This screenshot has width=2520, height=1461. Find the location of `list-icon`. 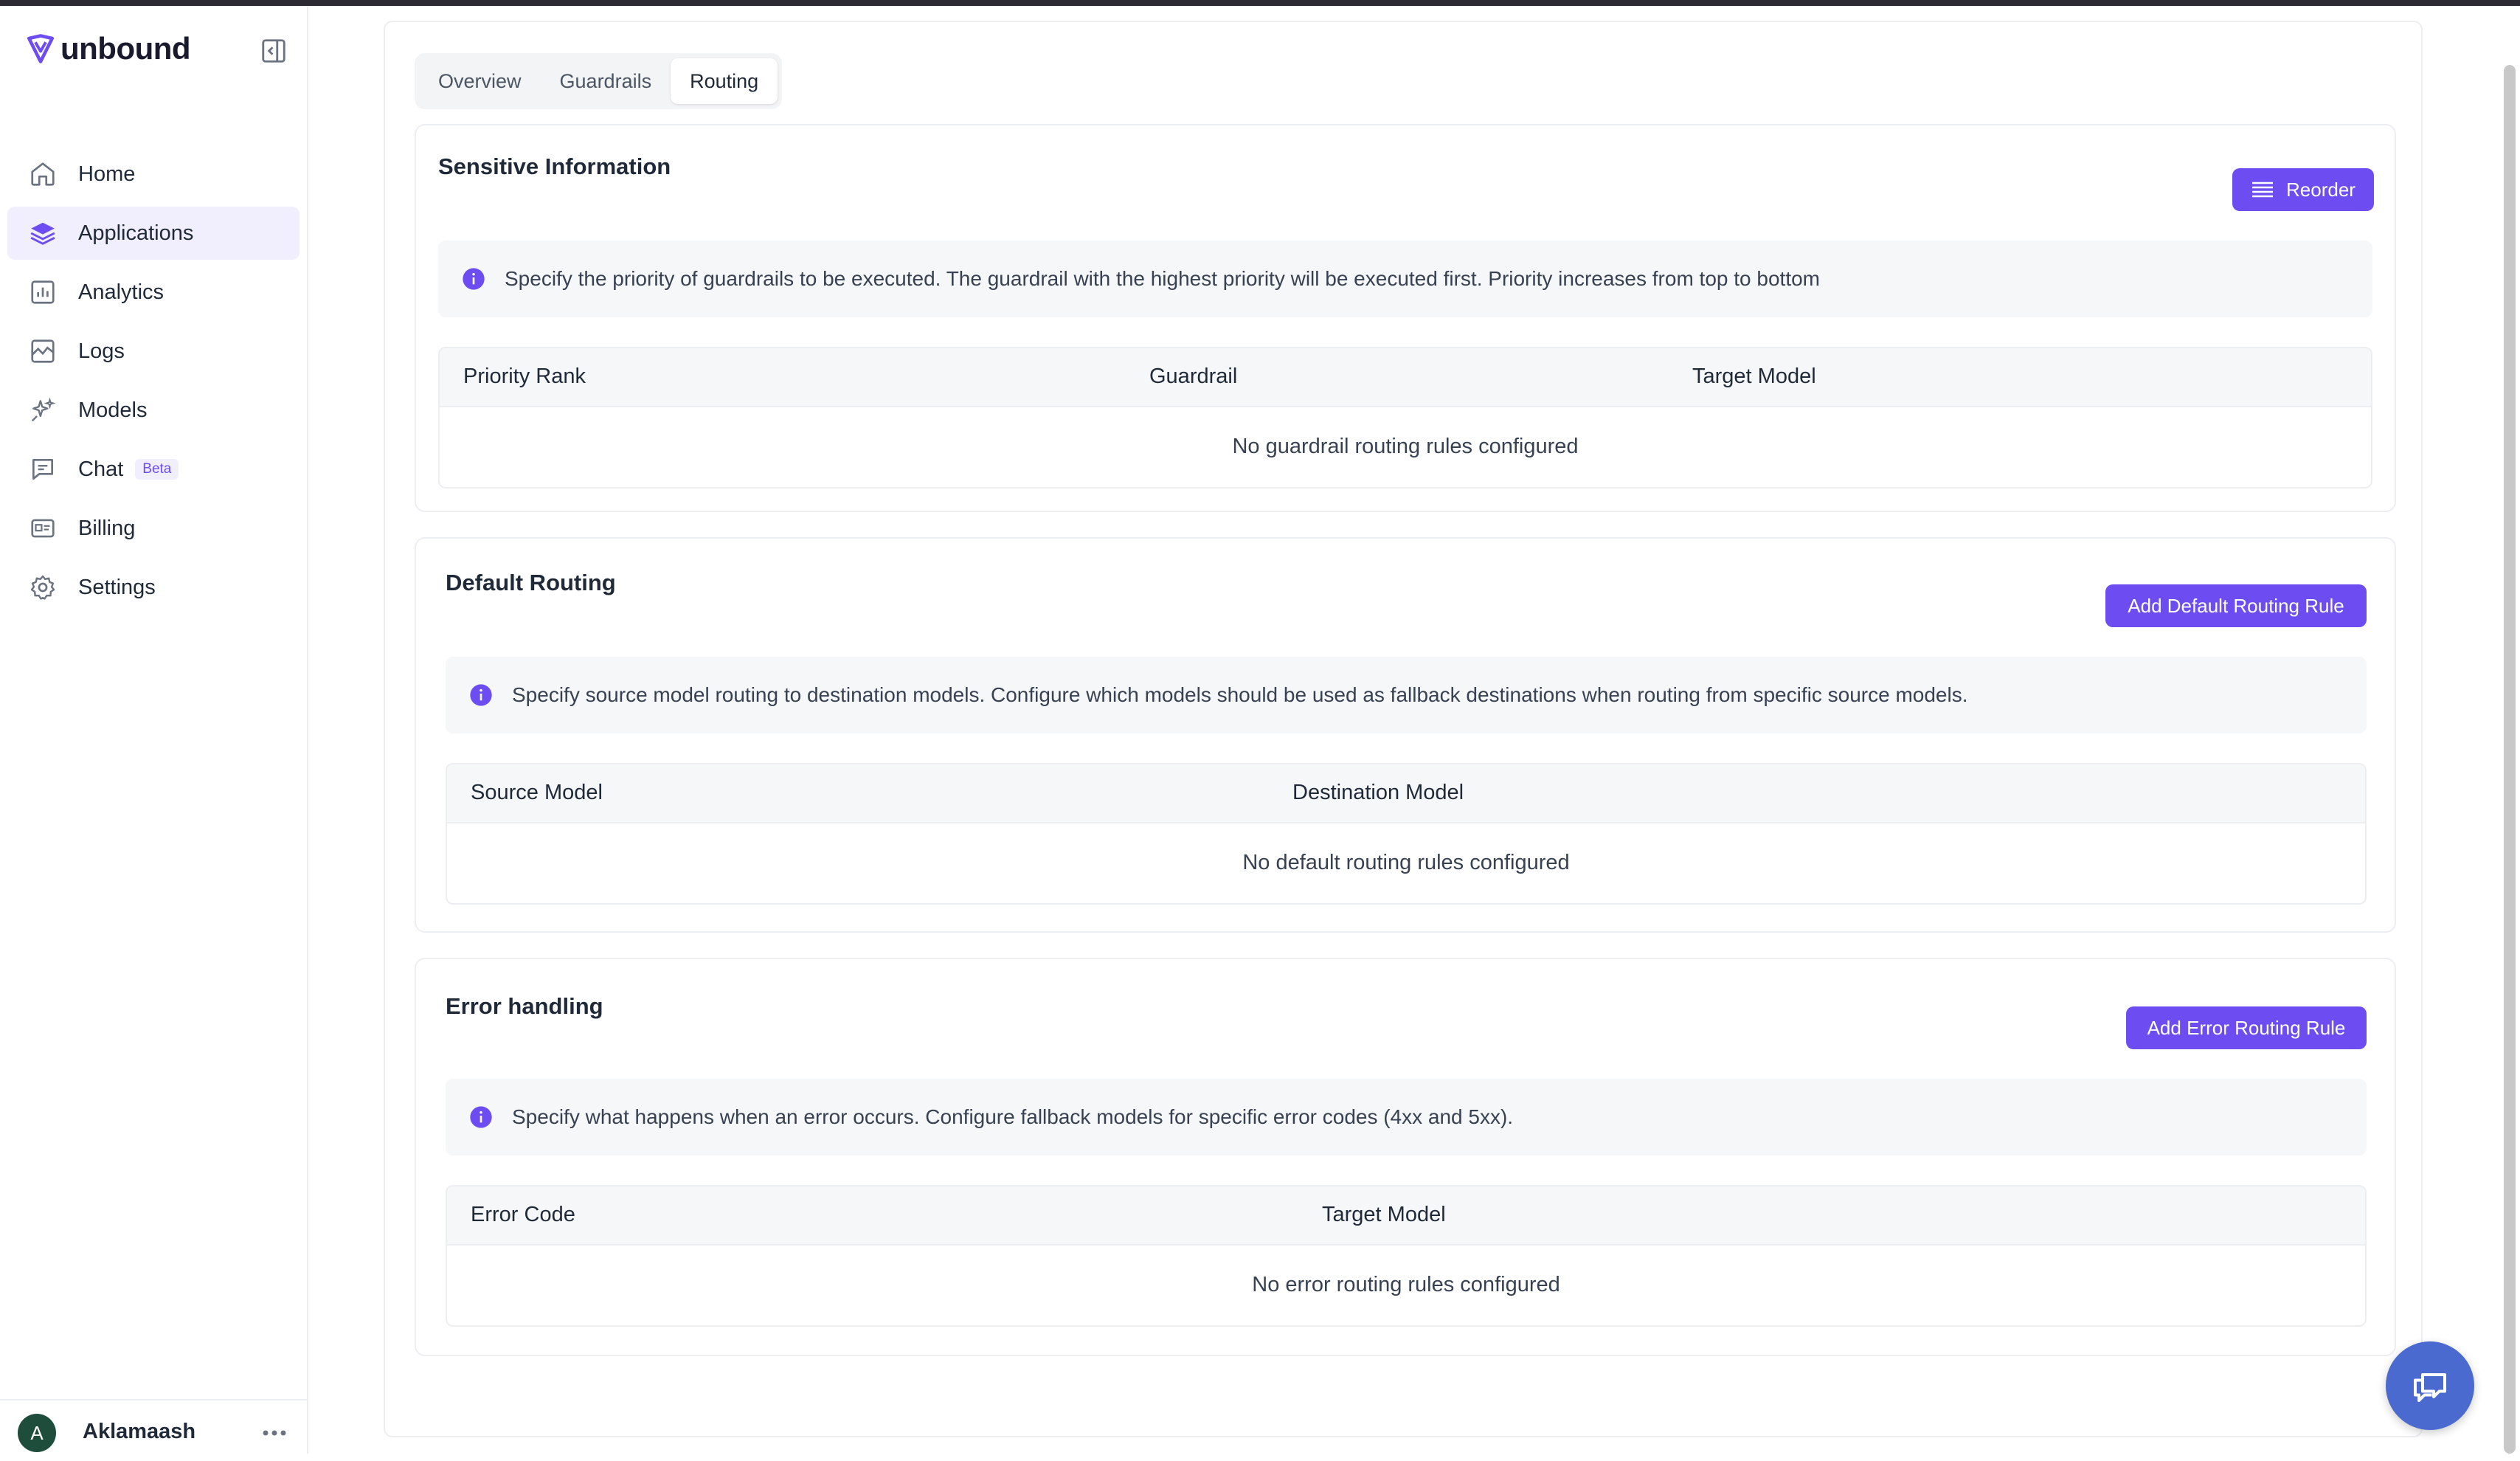

list-icon is located at coordinates (2263, 190).